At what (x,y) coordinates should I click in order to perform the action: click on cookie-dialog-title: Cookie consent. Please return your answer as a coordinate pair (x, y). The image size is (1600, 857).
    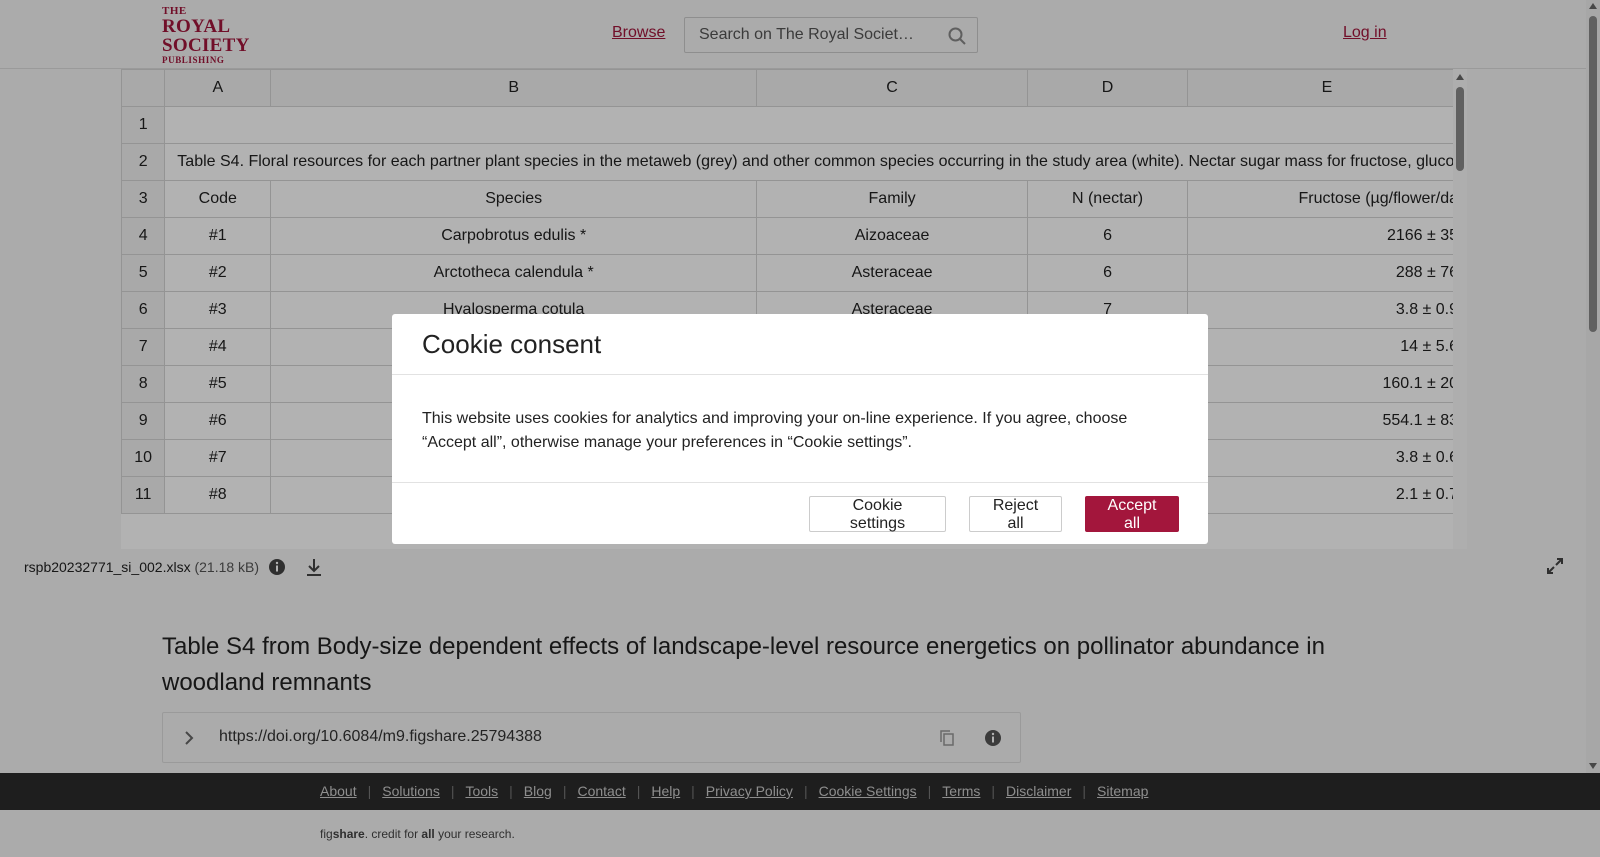
    Looking at the image, I should click on (512, 344).